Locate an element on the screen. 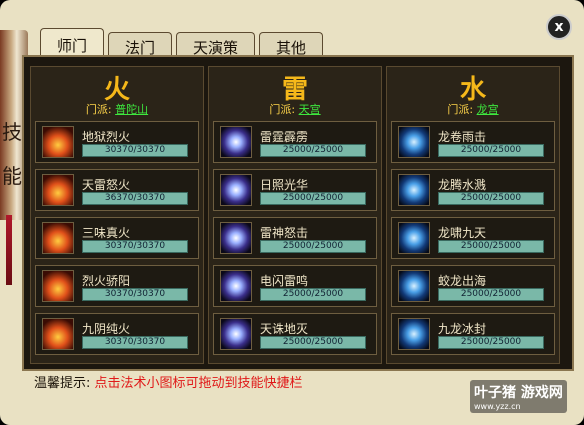 The width and height of the screenshot is (584, 425). hint-text: 温馨提示: 点击法术小图标可拖动到技能快捷栏 is located at coordinates (168, 381).